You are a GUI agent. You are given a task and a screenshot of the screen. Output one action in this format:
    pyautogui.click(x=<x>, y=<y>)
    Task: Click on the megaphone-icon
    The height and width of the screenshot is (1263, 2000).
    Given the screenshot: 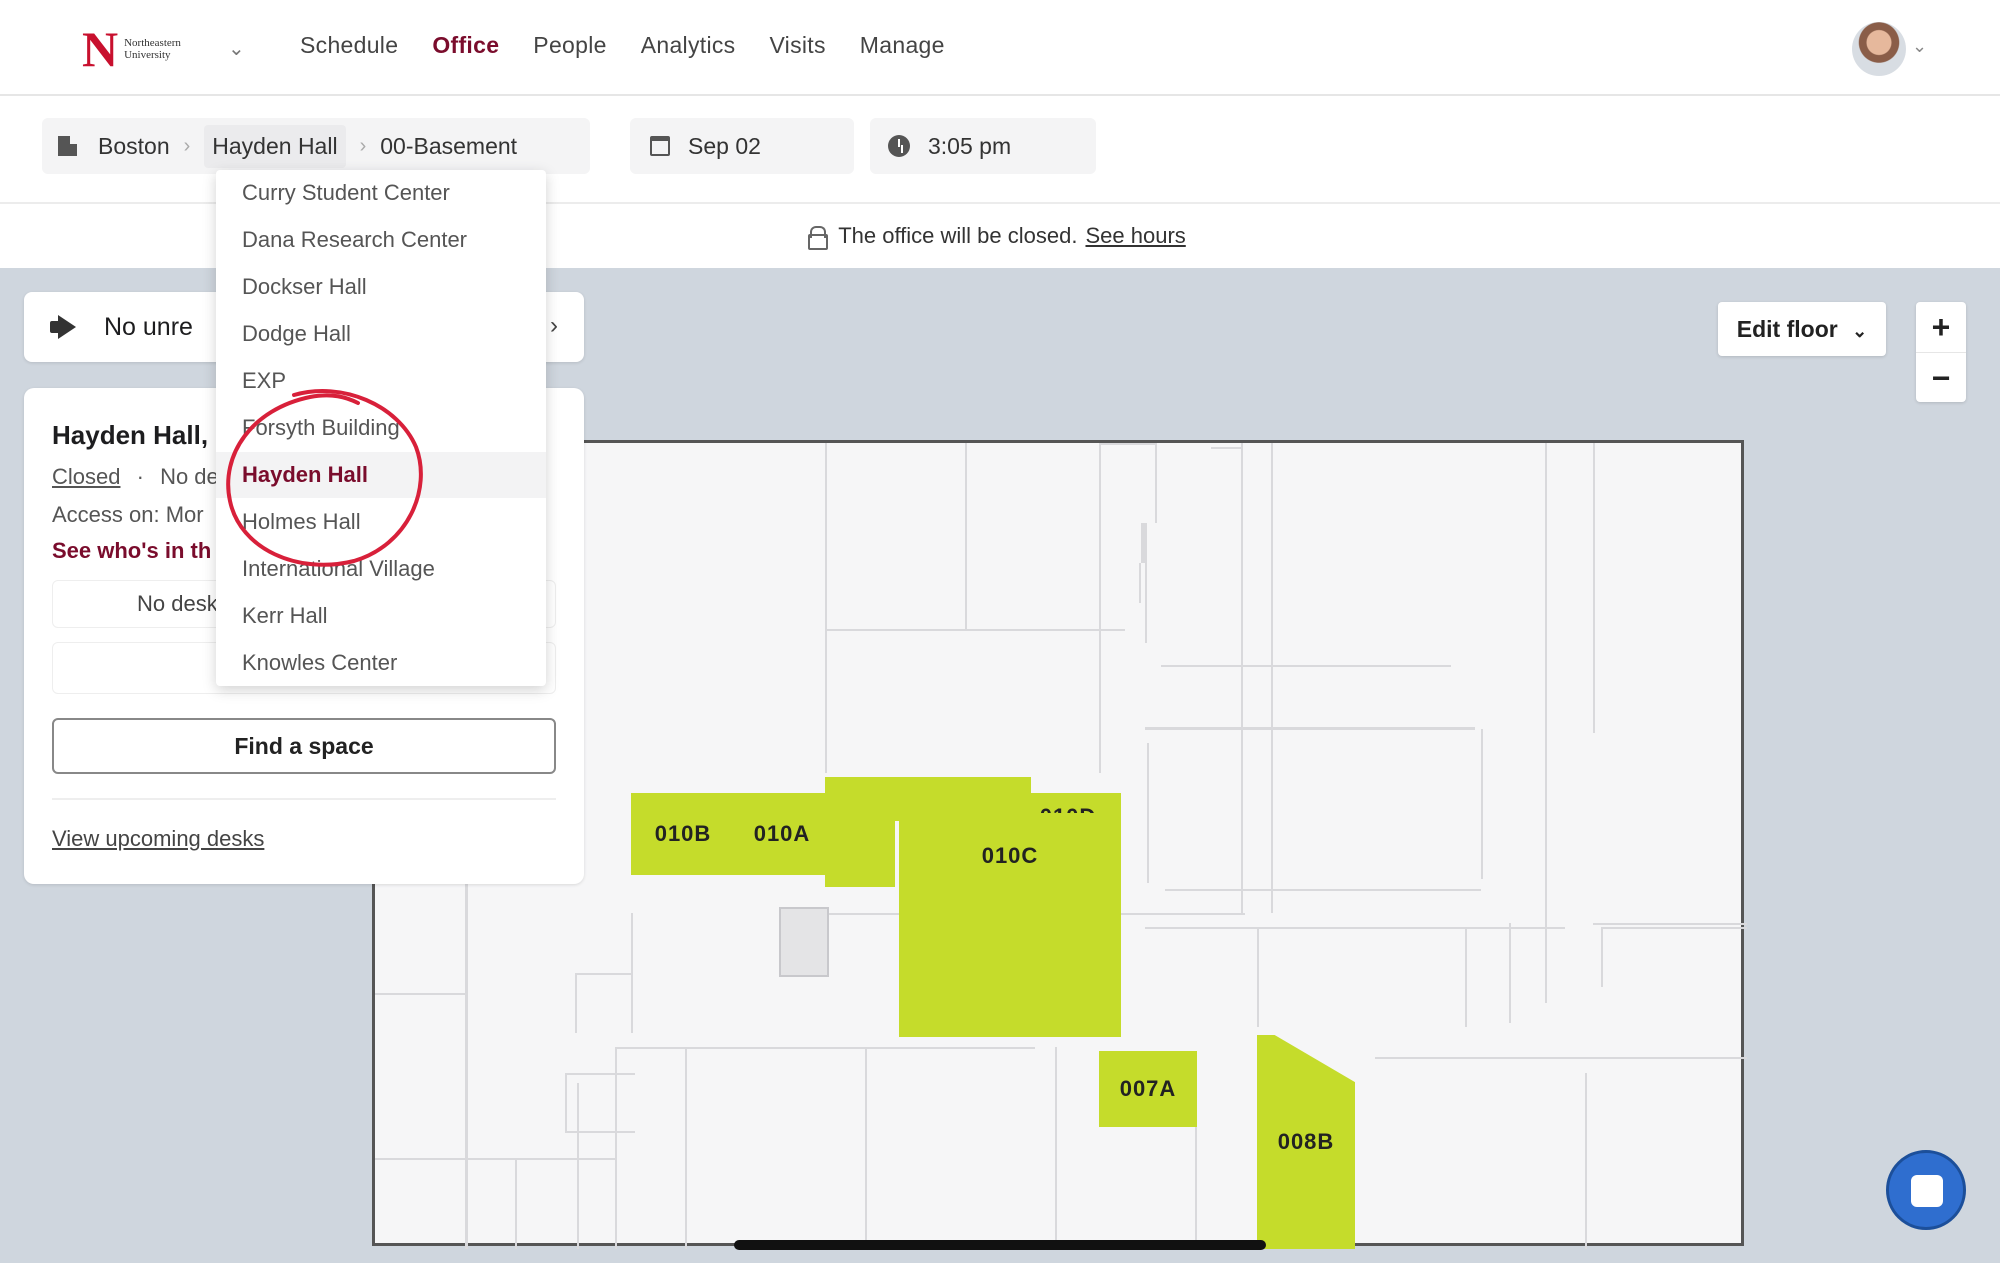 What is the action you would take?
    pyautogui.click(x=67, y=327)
    